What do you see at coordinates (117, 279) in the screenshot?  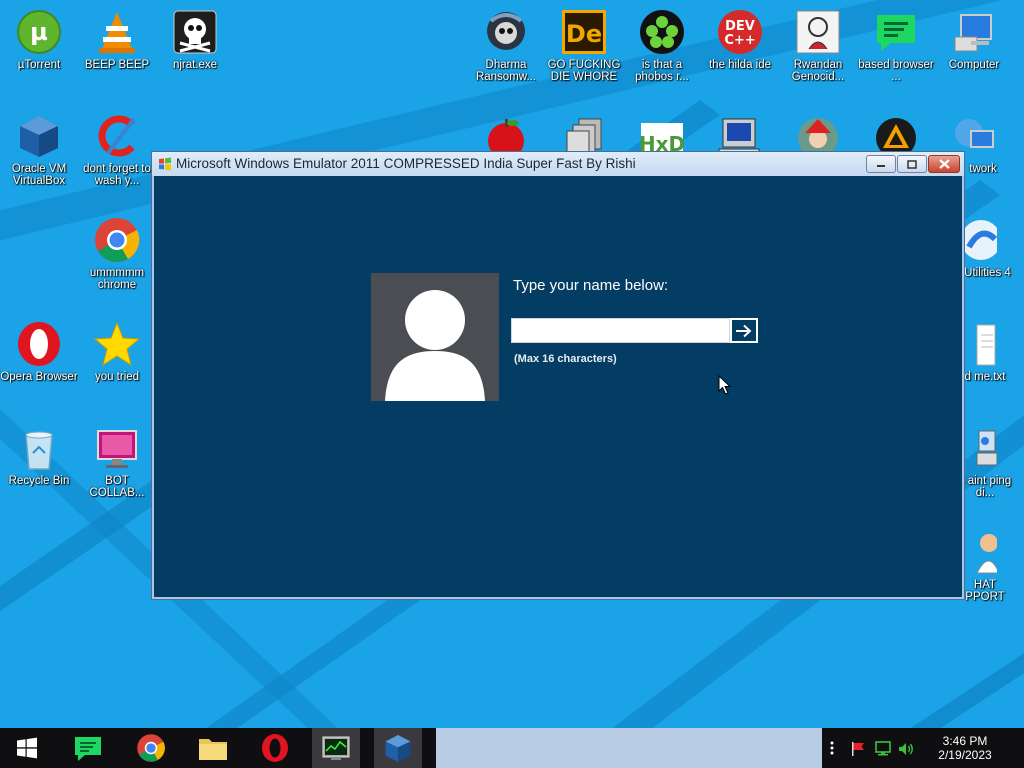 I see `desktop-icon-label: ummmmm chrome` at bounding box center [117, 279].